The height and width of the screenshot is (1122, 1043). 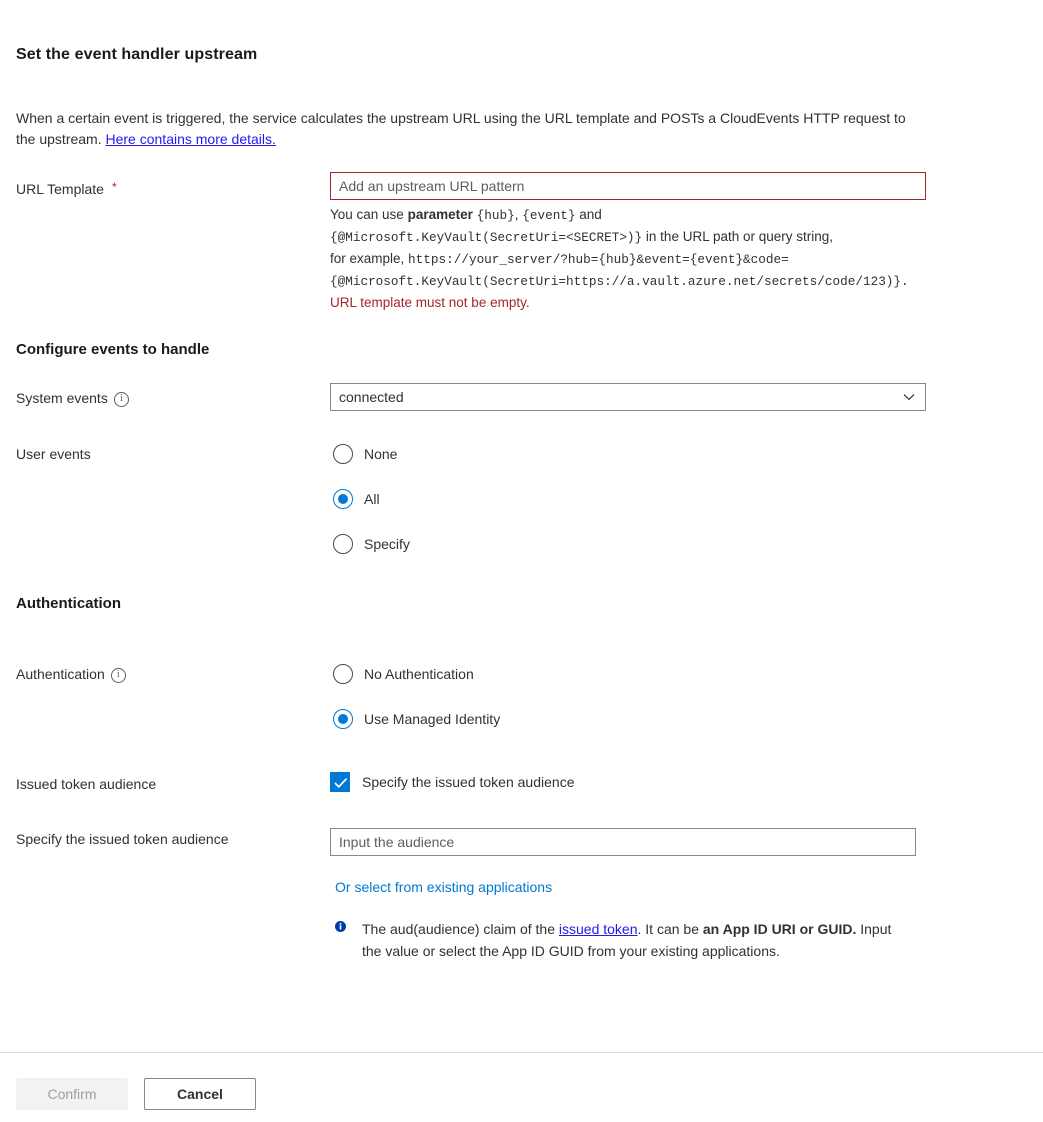 What do you see at coordinates (430, 302) in the screenshot?
I see `url-template-error: URL template must not be empty.` at bounding box center [430, 302].